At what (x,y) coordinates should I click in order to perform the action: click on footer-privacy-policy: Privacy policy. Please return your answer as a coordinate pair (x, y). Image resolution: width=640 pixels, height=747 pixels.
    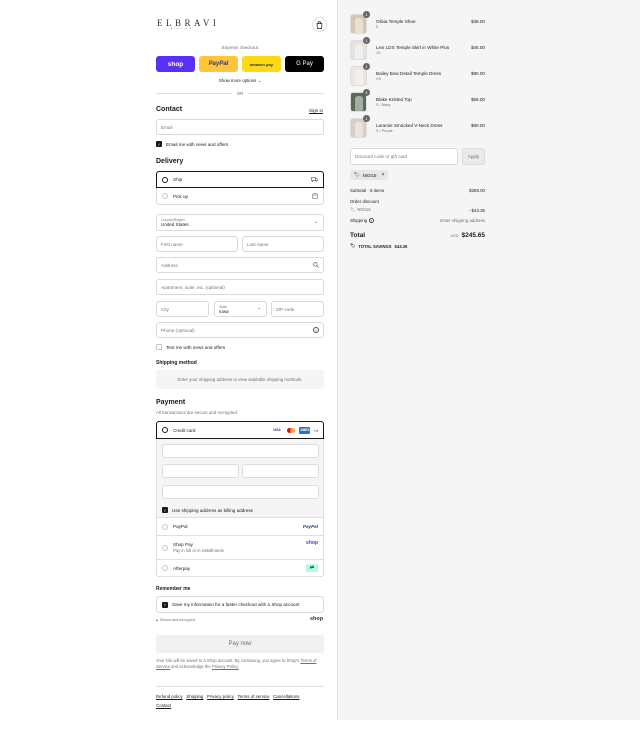
    Looking at the image, I should click on (220, 696).